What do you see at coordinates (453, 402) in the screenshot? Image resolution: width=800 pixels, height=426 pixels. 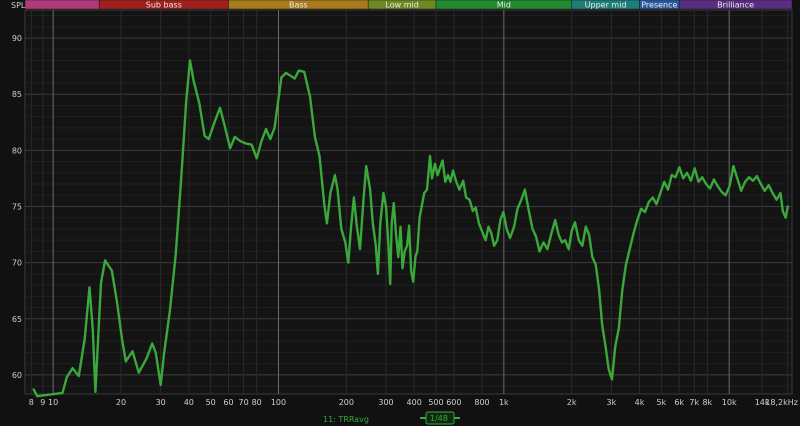 I see `x-tick-label: 600` at bounding box center [453, 402].